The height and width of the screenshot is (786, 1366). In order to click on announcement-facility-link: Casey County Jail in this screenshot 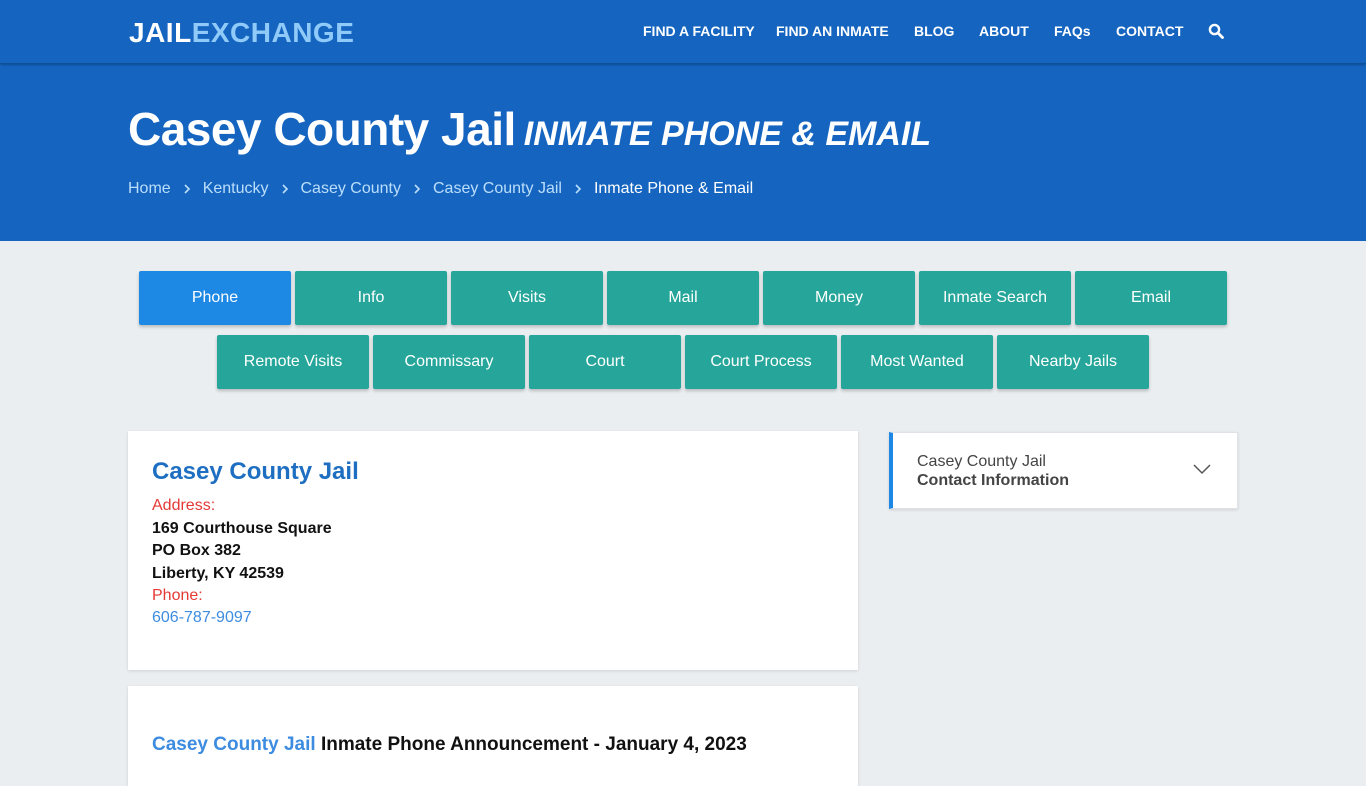, I will do `click(234, 744)`.